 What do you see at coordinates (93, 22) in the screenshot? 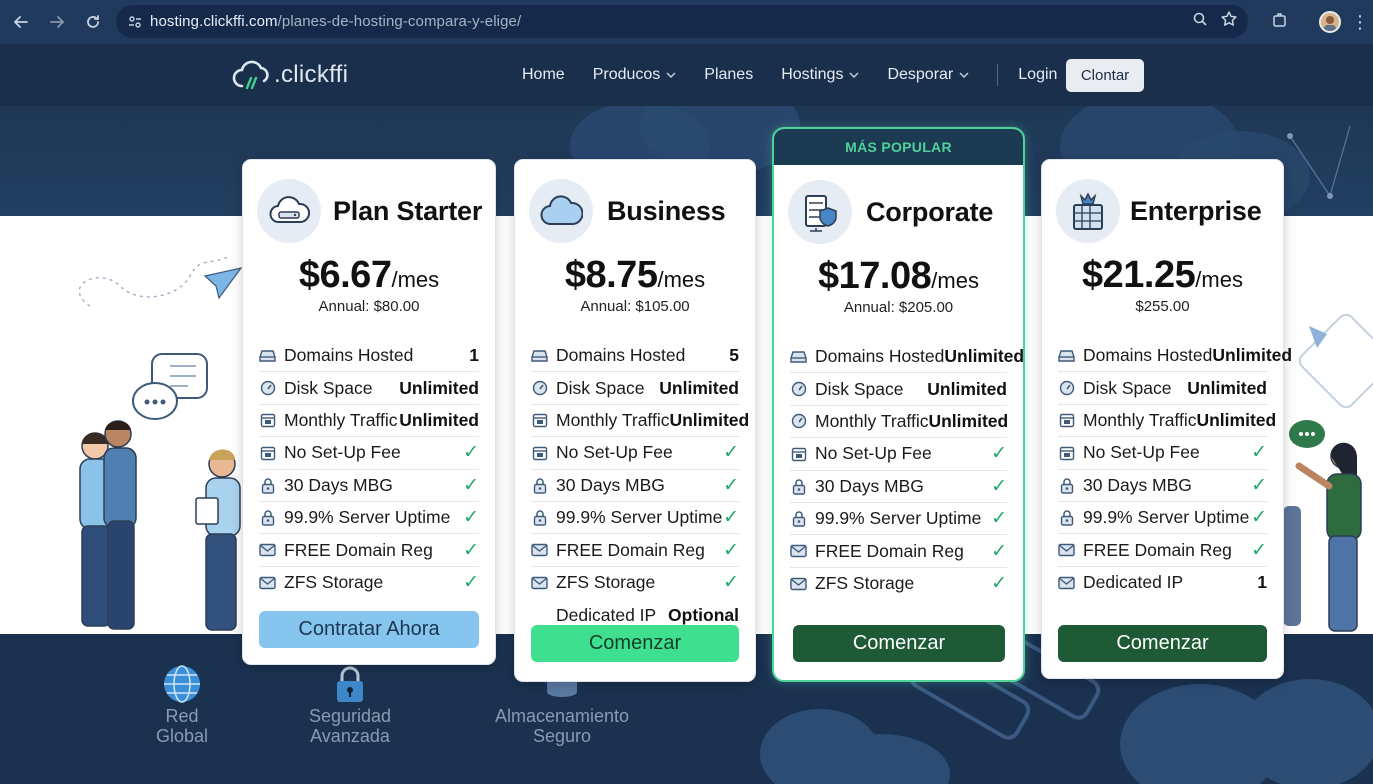
I see `reload-icon` at bounding box center [93, 22].